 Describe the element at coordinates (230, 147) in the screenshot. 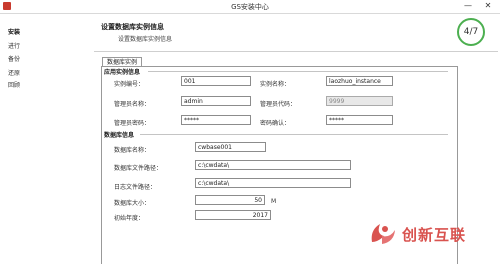

I see `db-name-input: cwbase001` at that location.